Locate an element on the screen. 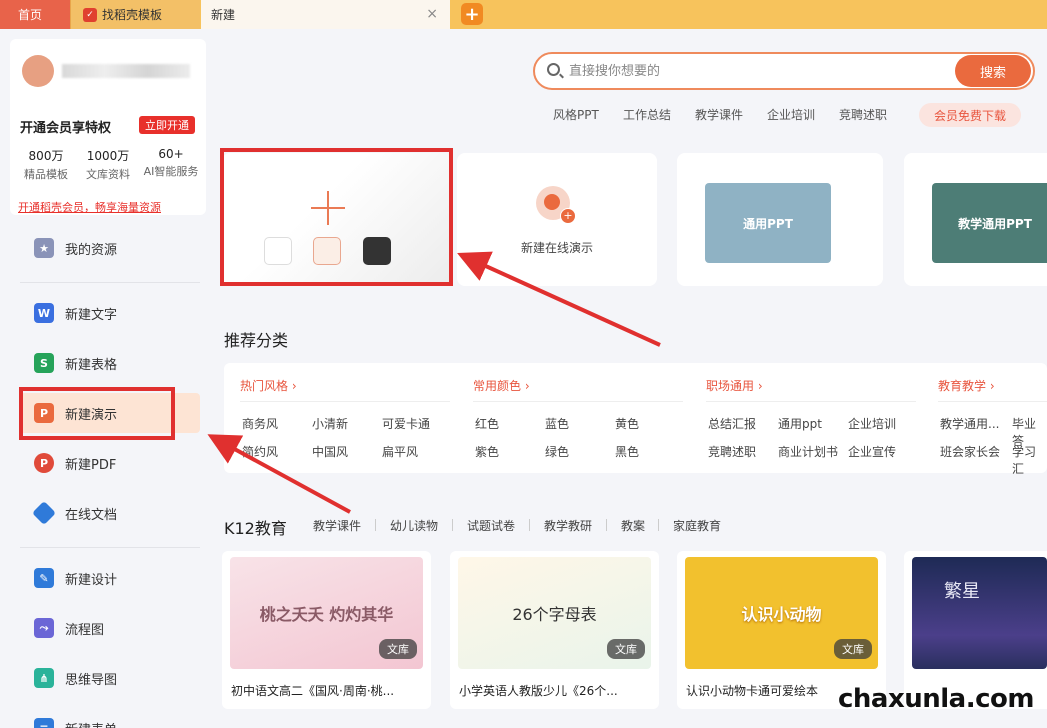  arrow-to-sidebar is located at coordinates (279, 474).